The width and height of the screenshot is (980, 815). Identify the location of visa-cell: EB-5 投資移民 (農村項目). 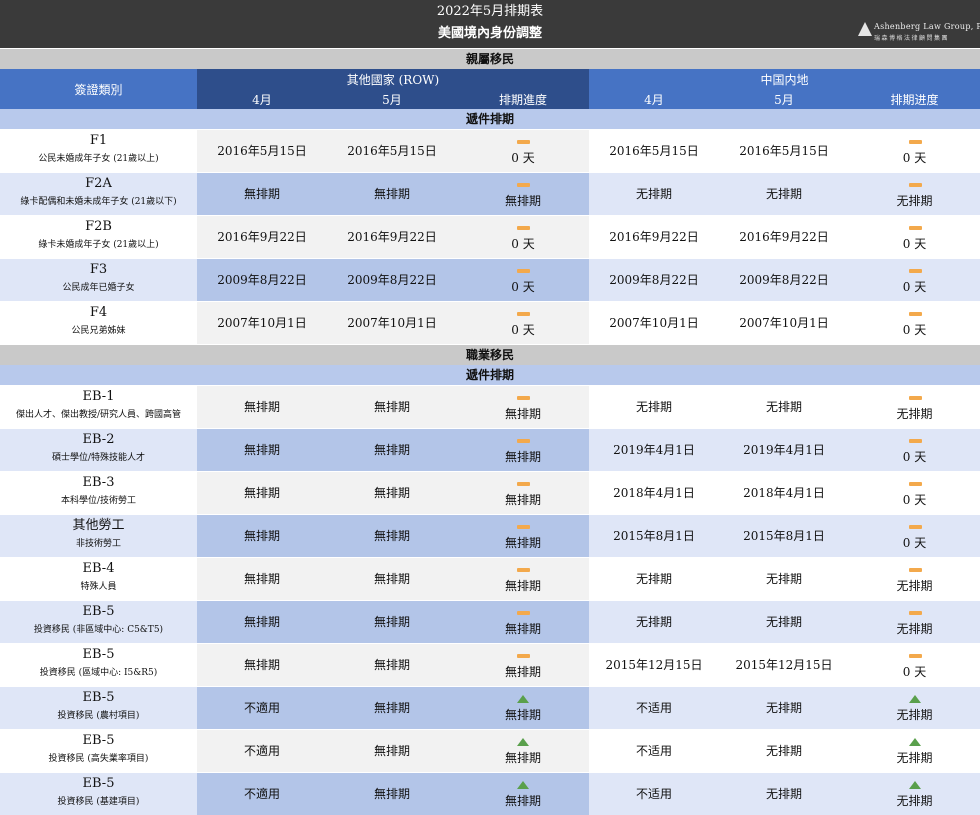
(98, 708).